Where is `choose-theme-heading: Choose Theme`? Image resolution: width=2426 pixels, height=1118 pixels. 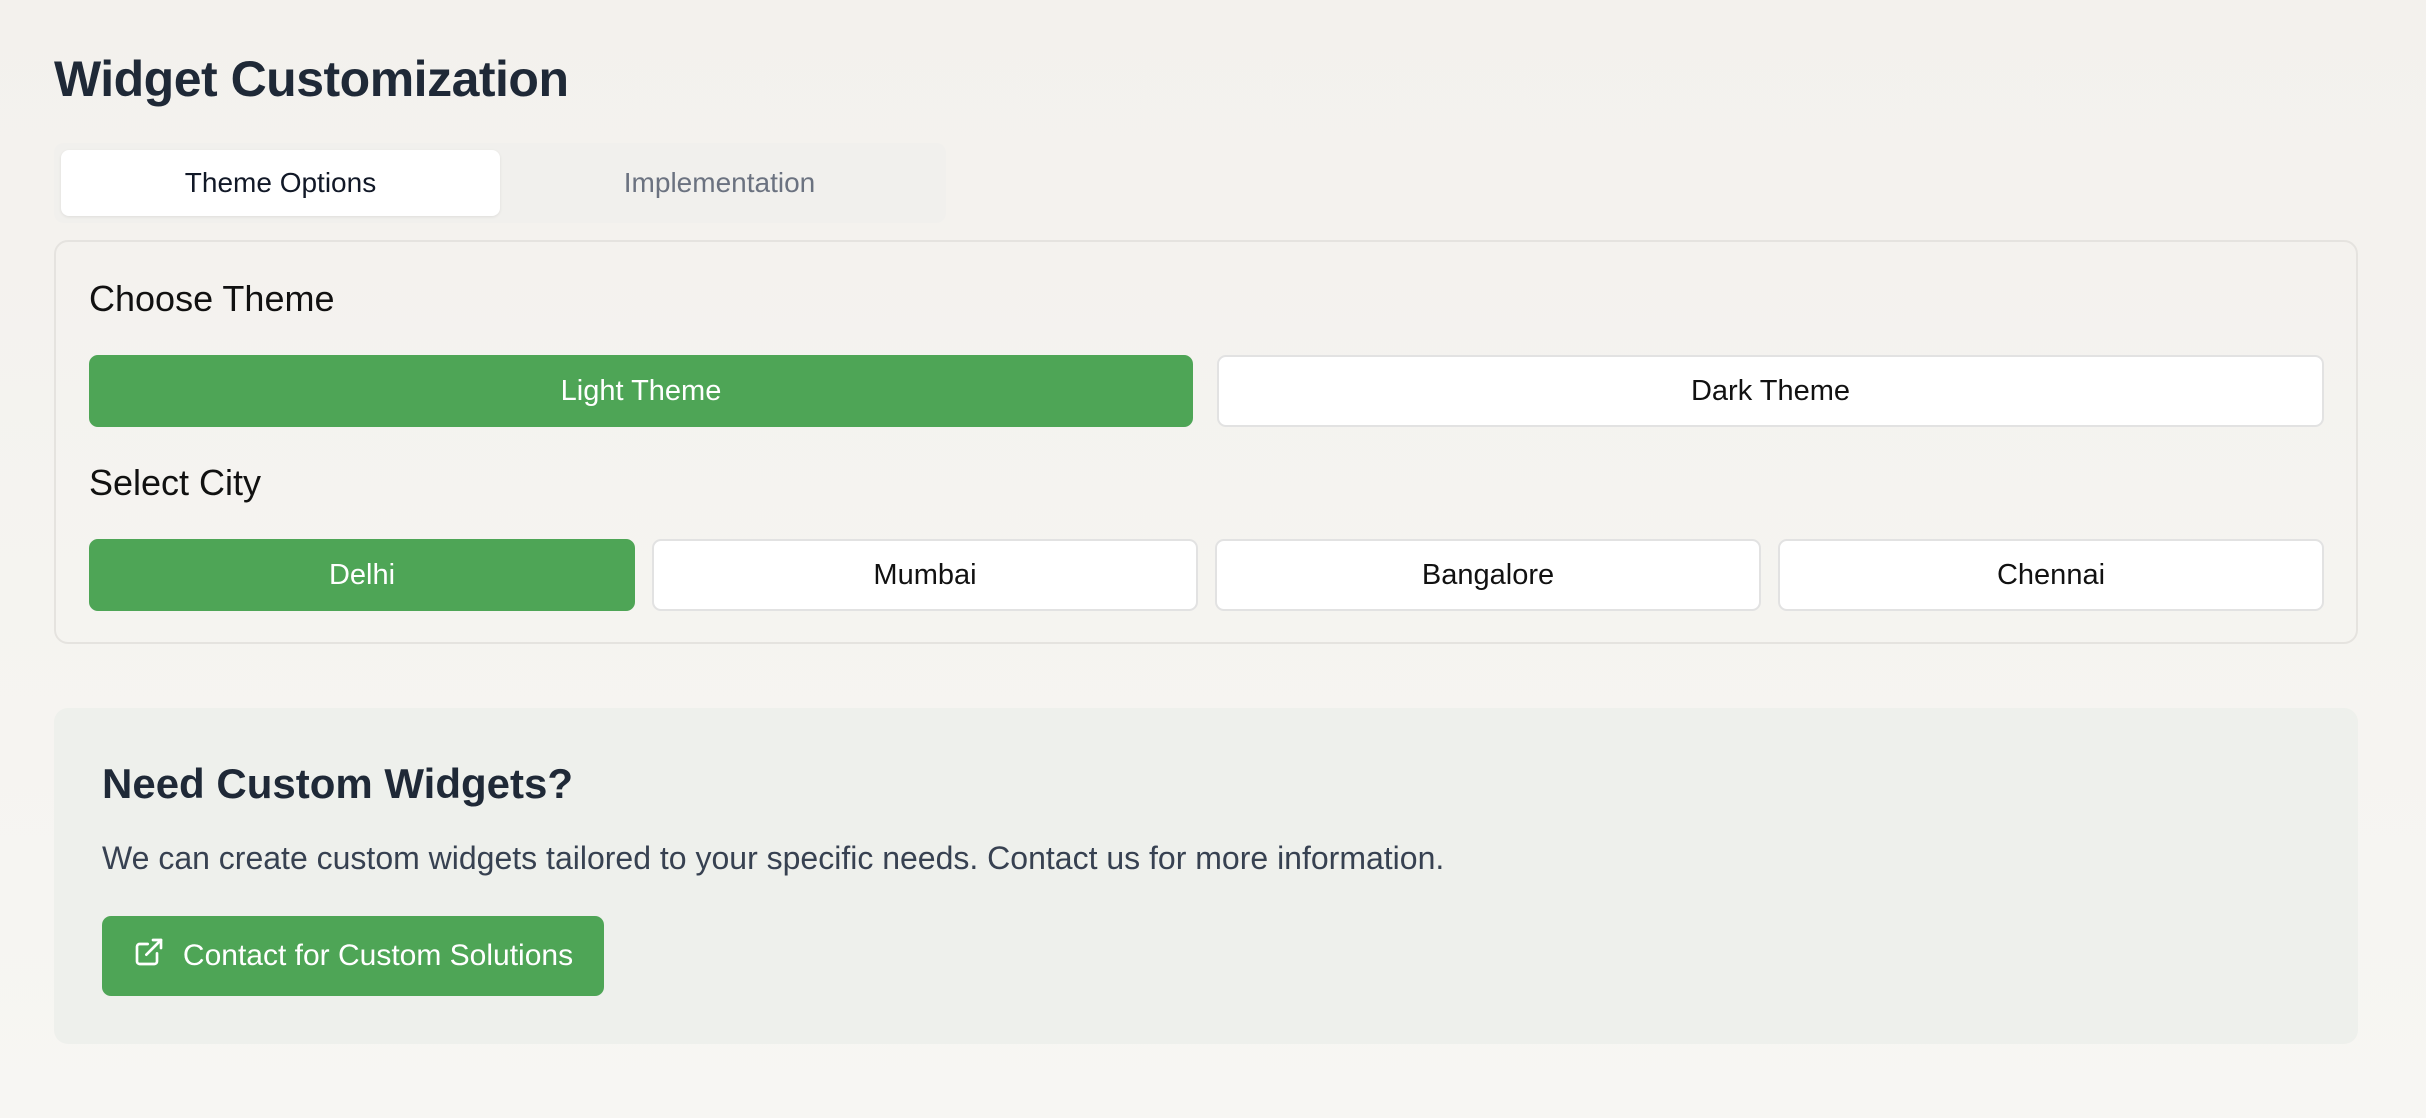 choose-theme-heading: Choose Theme is located at coordinates (212, 298).